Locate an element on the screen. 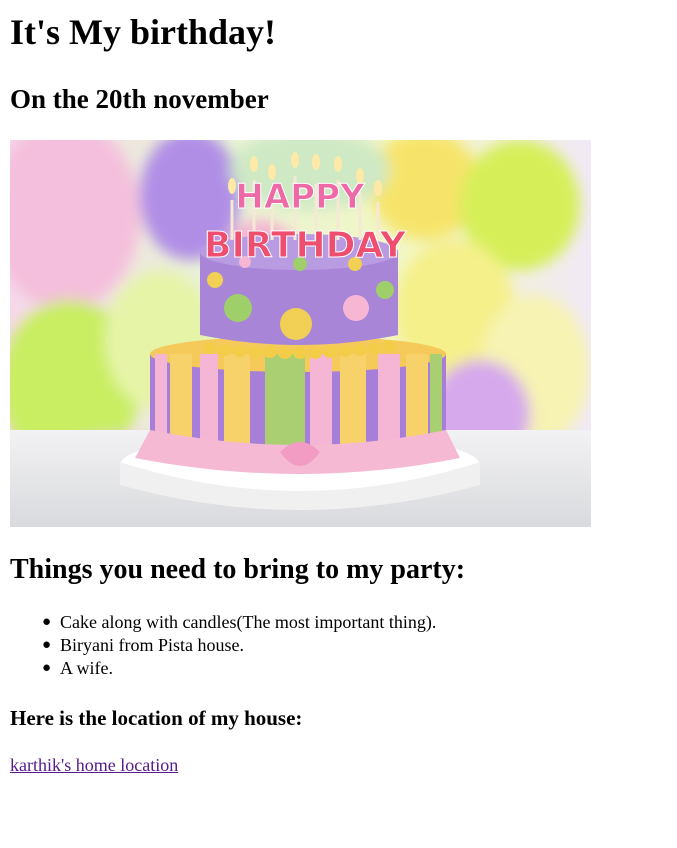  list-item-text: A wife. is located at coordinates (86, 668).